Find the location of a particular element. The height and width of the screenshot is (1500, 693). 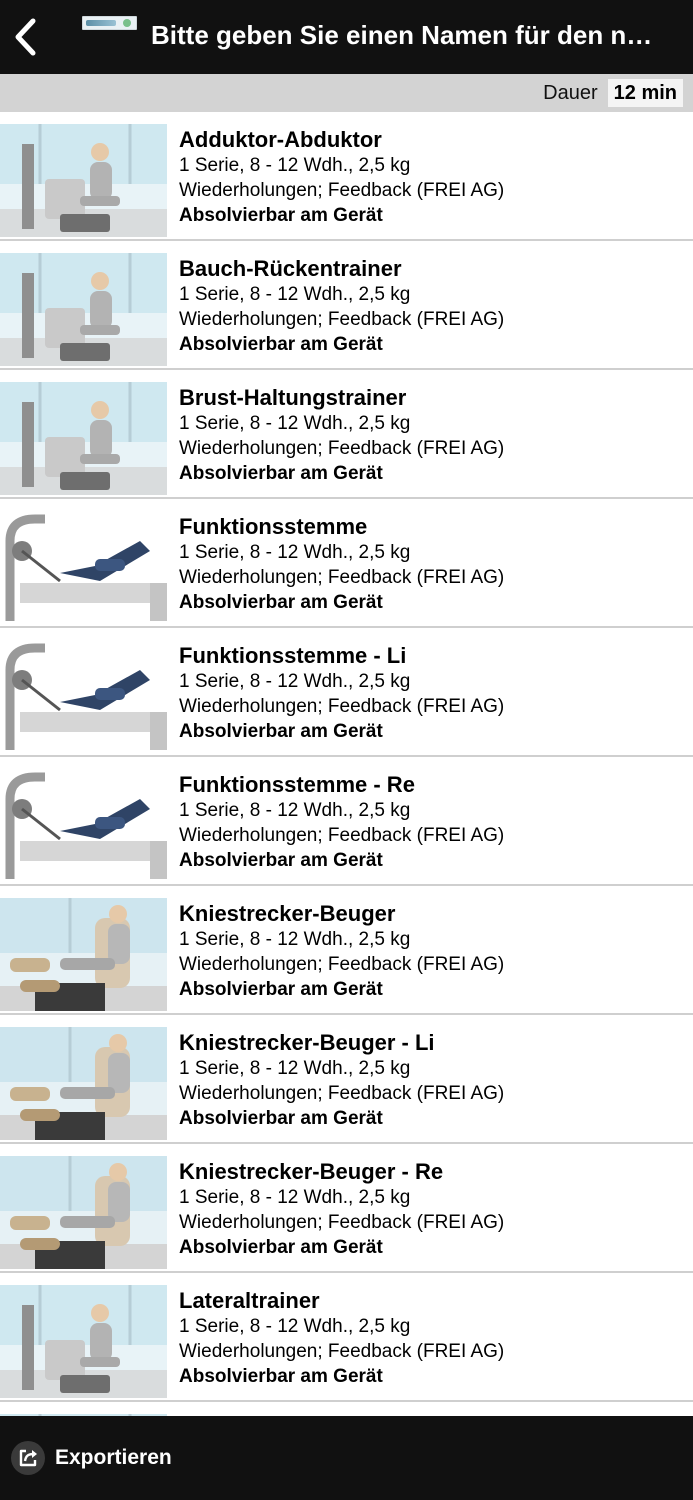

exercise-name: Lateraltrainer is located at coordinates (249, 1300).